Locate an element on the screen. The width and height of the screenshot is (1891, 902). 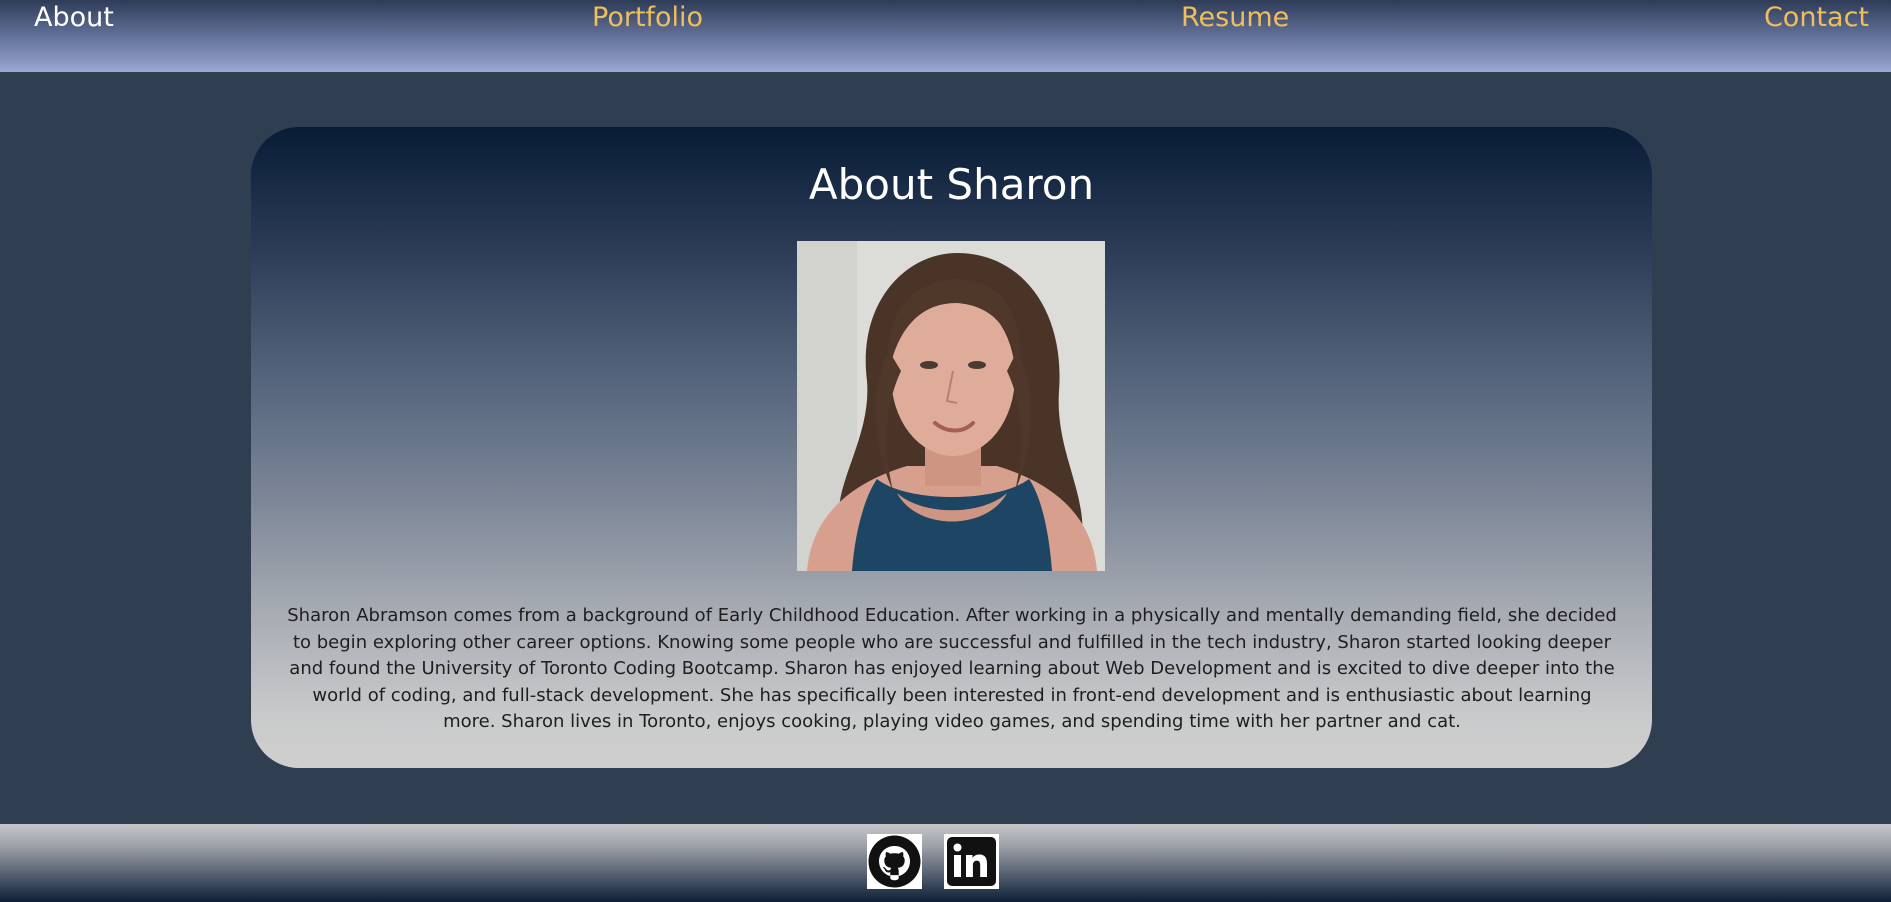
profile-photo-illustration is located at coordinates (951, 406).